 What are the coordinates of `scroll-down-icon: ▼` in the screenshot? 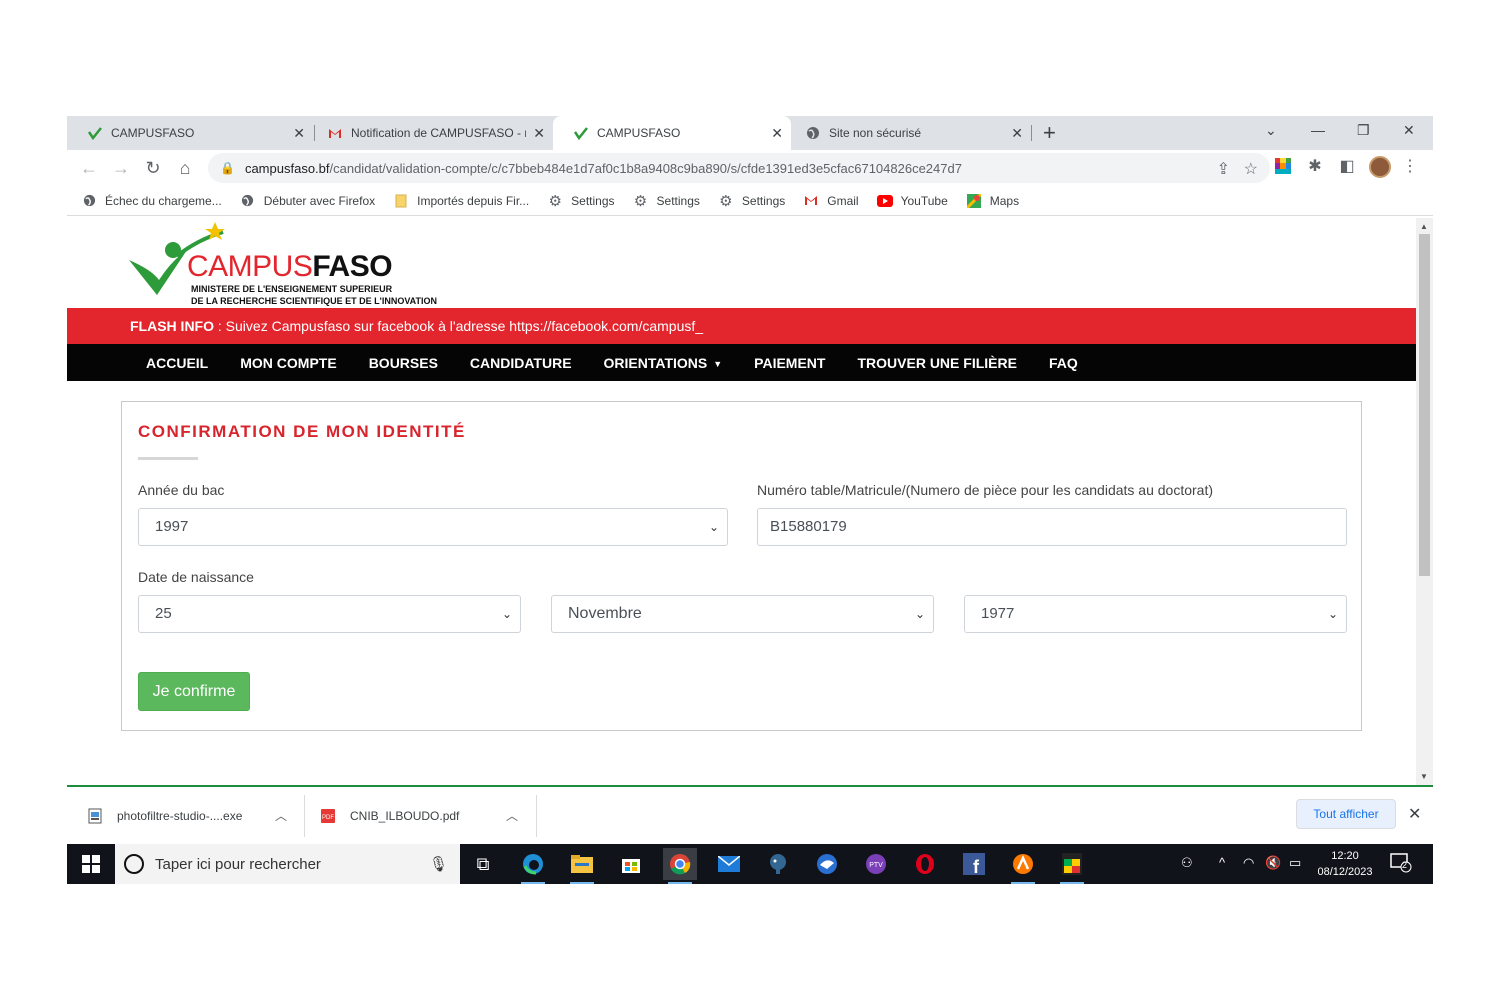 It's located at (1424, 776).